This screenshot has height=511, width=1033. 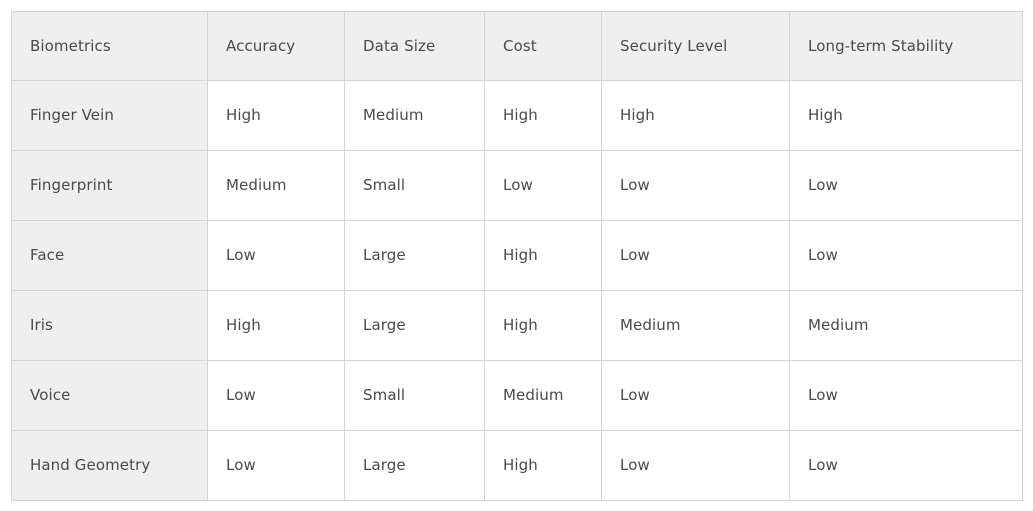 What do you see at coordinates (906, 395) in the screenshot?
I see `cell-voice-long-term-stability: Low` at bounding box center [906, 395].